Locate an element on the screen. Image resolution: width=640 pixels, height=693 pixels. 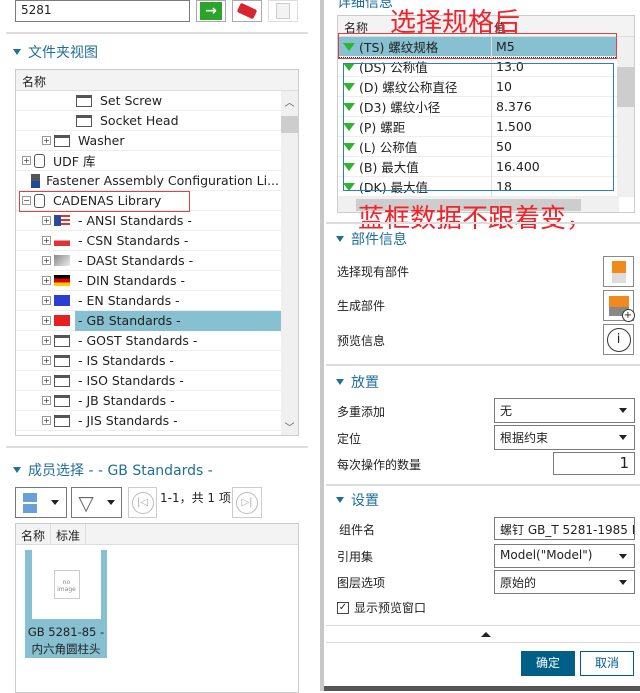
clear-search-button is located at coordinates (247, 11).